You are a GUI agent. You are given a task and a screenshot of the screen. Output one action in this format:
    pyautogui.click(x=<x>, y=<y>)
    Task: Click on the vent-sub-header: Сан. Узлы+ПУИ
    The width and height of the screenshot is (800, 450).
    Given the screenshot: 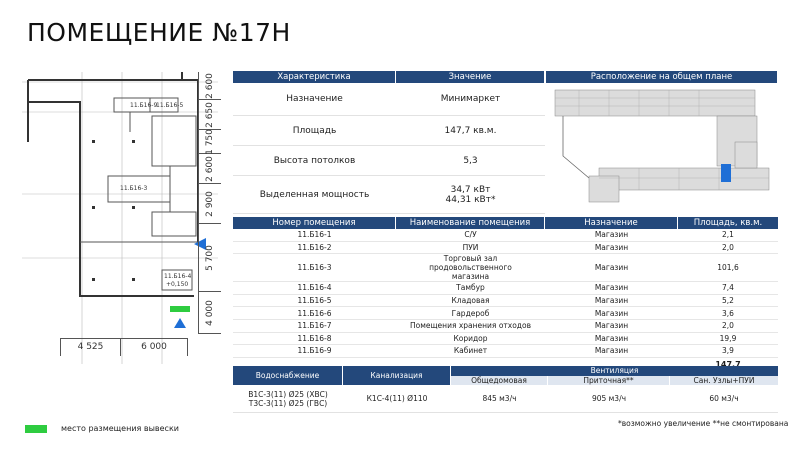 What is the action you would take?
    pyautogui.click(x=724, y=380)
    